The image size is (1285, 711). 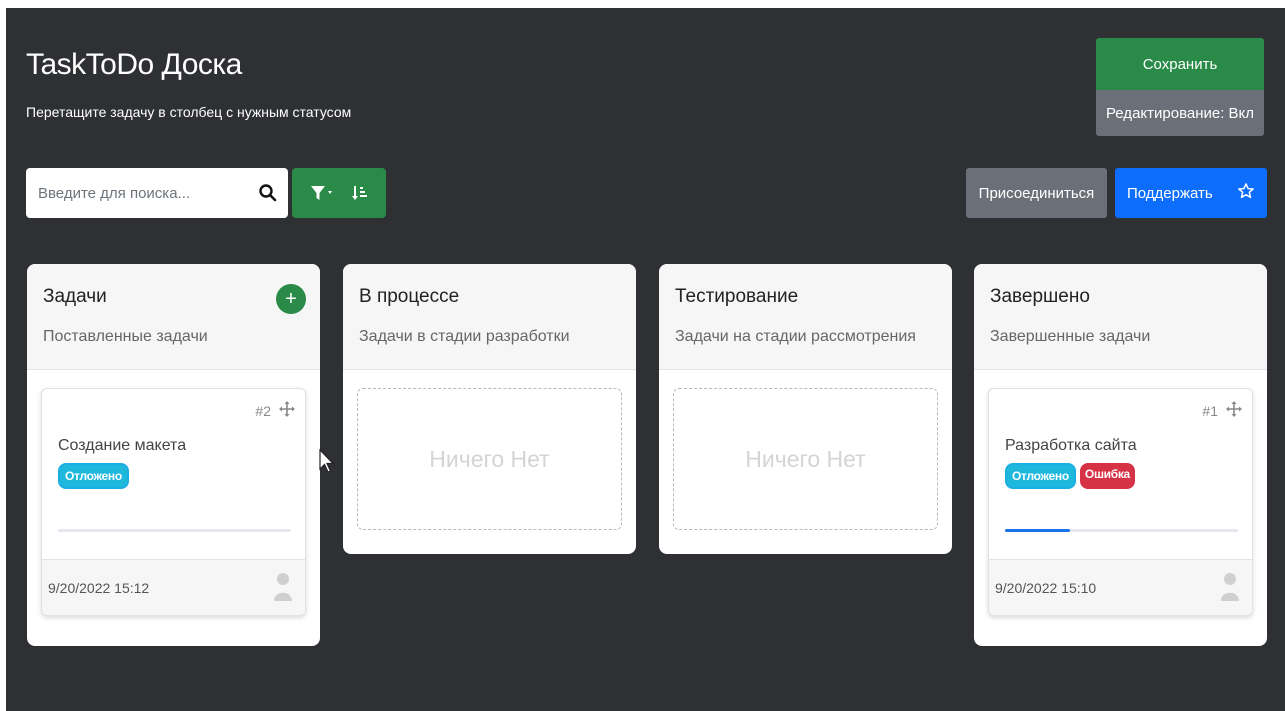 What do you see at coordinates (1246, 193) in the screenshot?
I see `star-icon` at bounding box center [1246, 193].